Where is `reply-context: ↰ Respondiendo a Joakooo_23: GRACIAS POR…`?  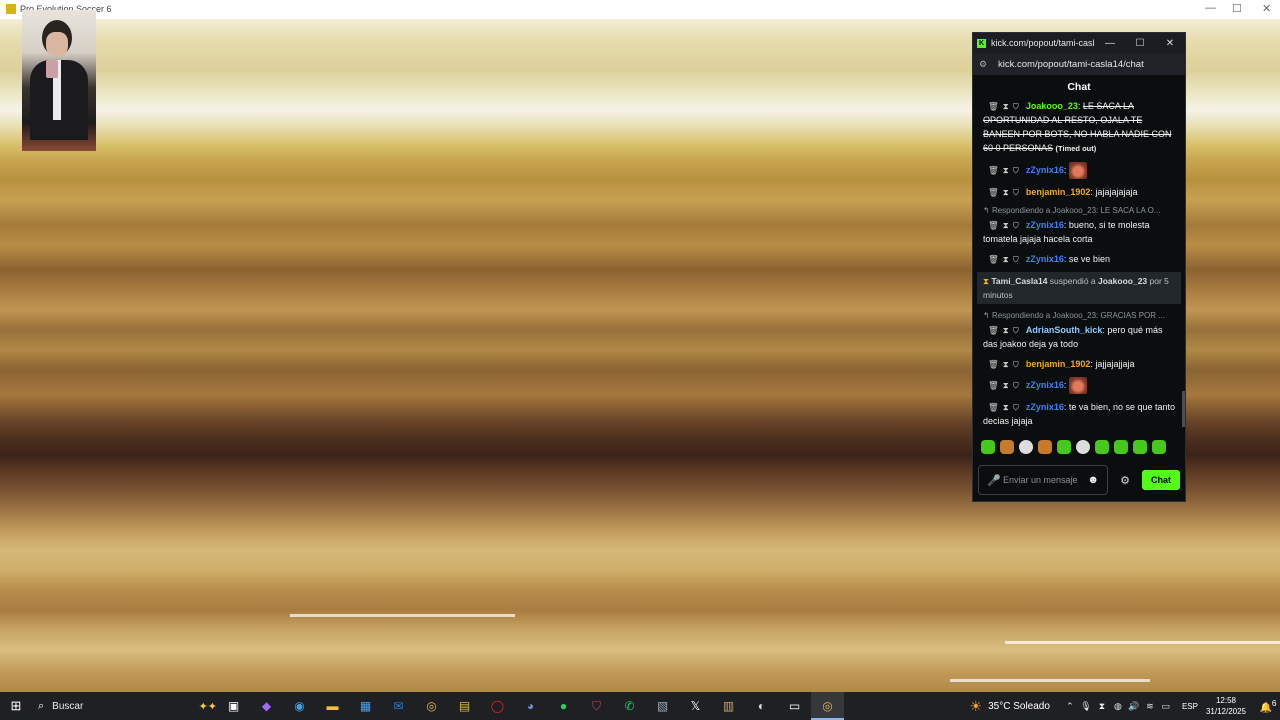
reply-context: ↰ Respondiendo a Joakooo_23: GRACIAS POR… is located at coordinates (1079, 316).